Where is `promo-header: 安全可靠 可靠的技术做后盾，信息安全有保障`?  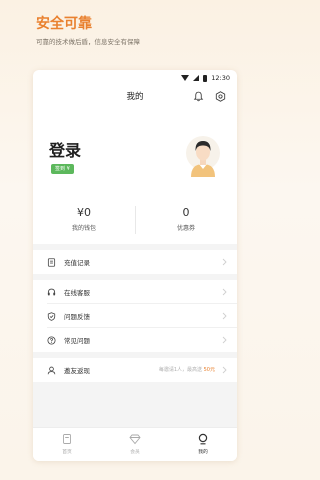
promo-header: 安全可靠 可靠的技术做后盾，信息安全有保障 is located at coordinates (88, 31).